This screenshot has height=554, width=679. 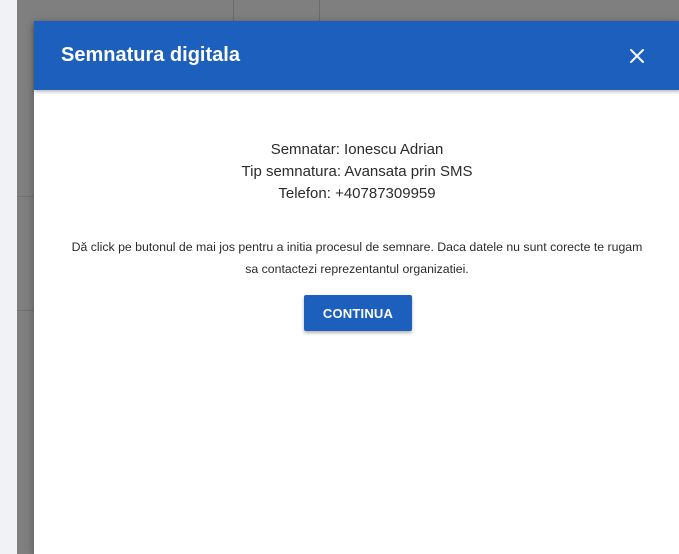 I want to click on close-button, so click(x=637, y=55).